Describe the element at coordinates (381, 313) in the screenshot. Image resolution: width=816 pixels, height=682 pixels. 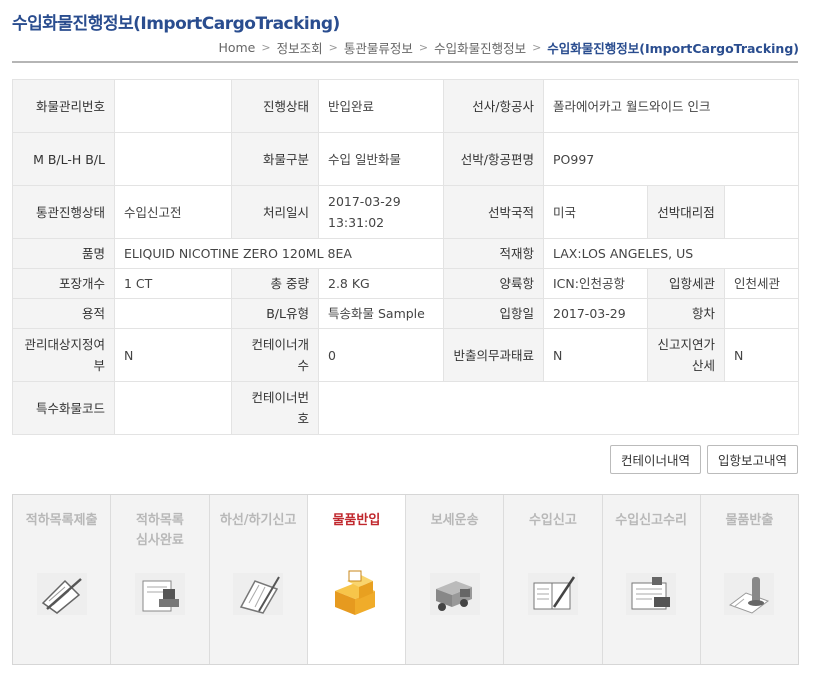
I see `cell-value: 특송화물 Sample` at that location.